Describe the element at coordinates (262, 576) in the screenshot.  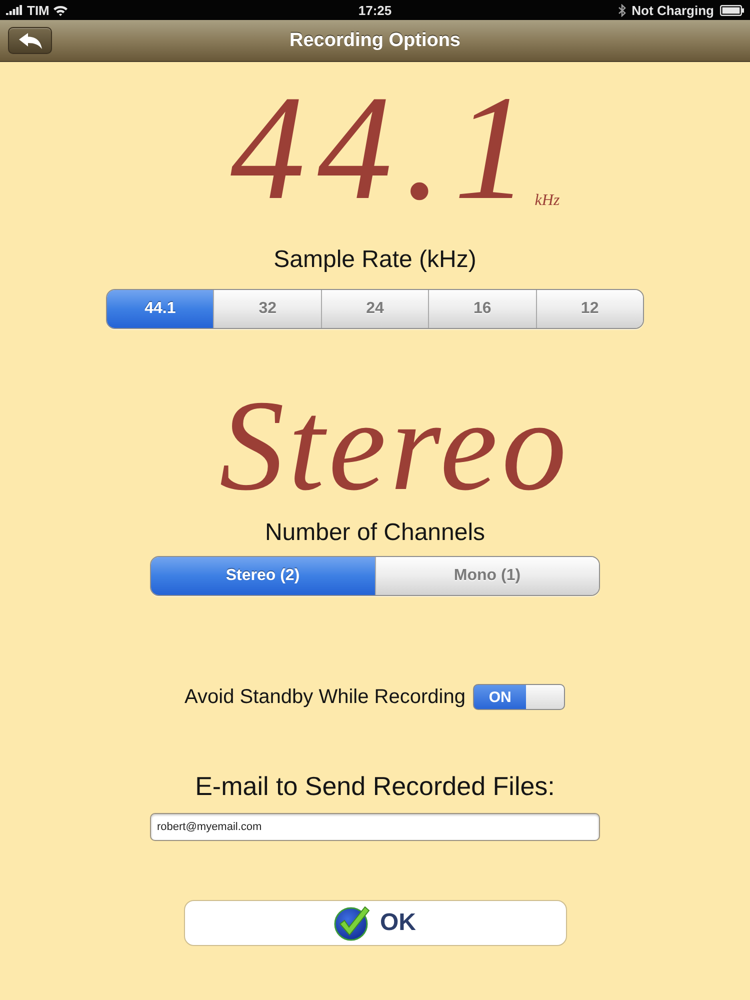
I see `segment-button: Stereo (2)` at that location.